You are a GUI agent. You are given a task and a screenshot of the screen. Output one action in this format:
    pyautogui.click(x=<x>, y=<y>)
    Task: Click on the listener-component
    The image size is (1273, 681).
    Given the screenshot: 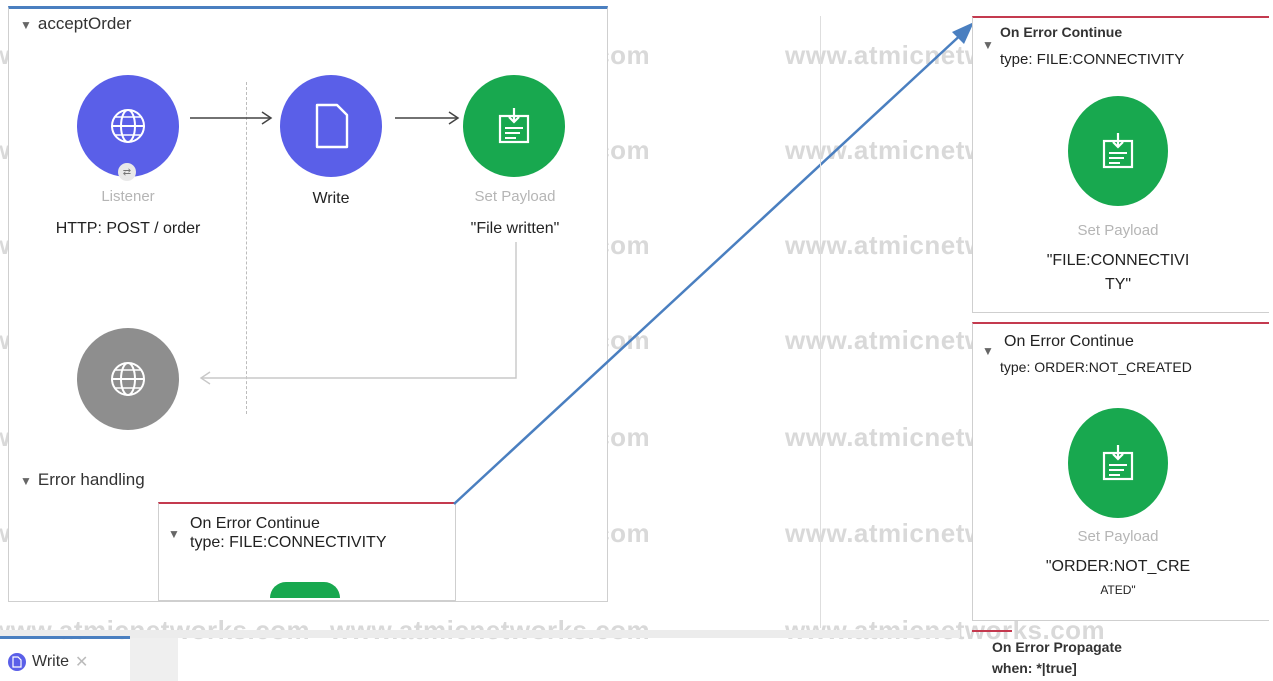 What is the action you would take?
    pyautogui.click(x=128, y=126)
    